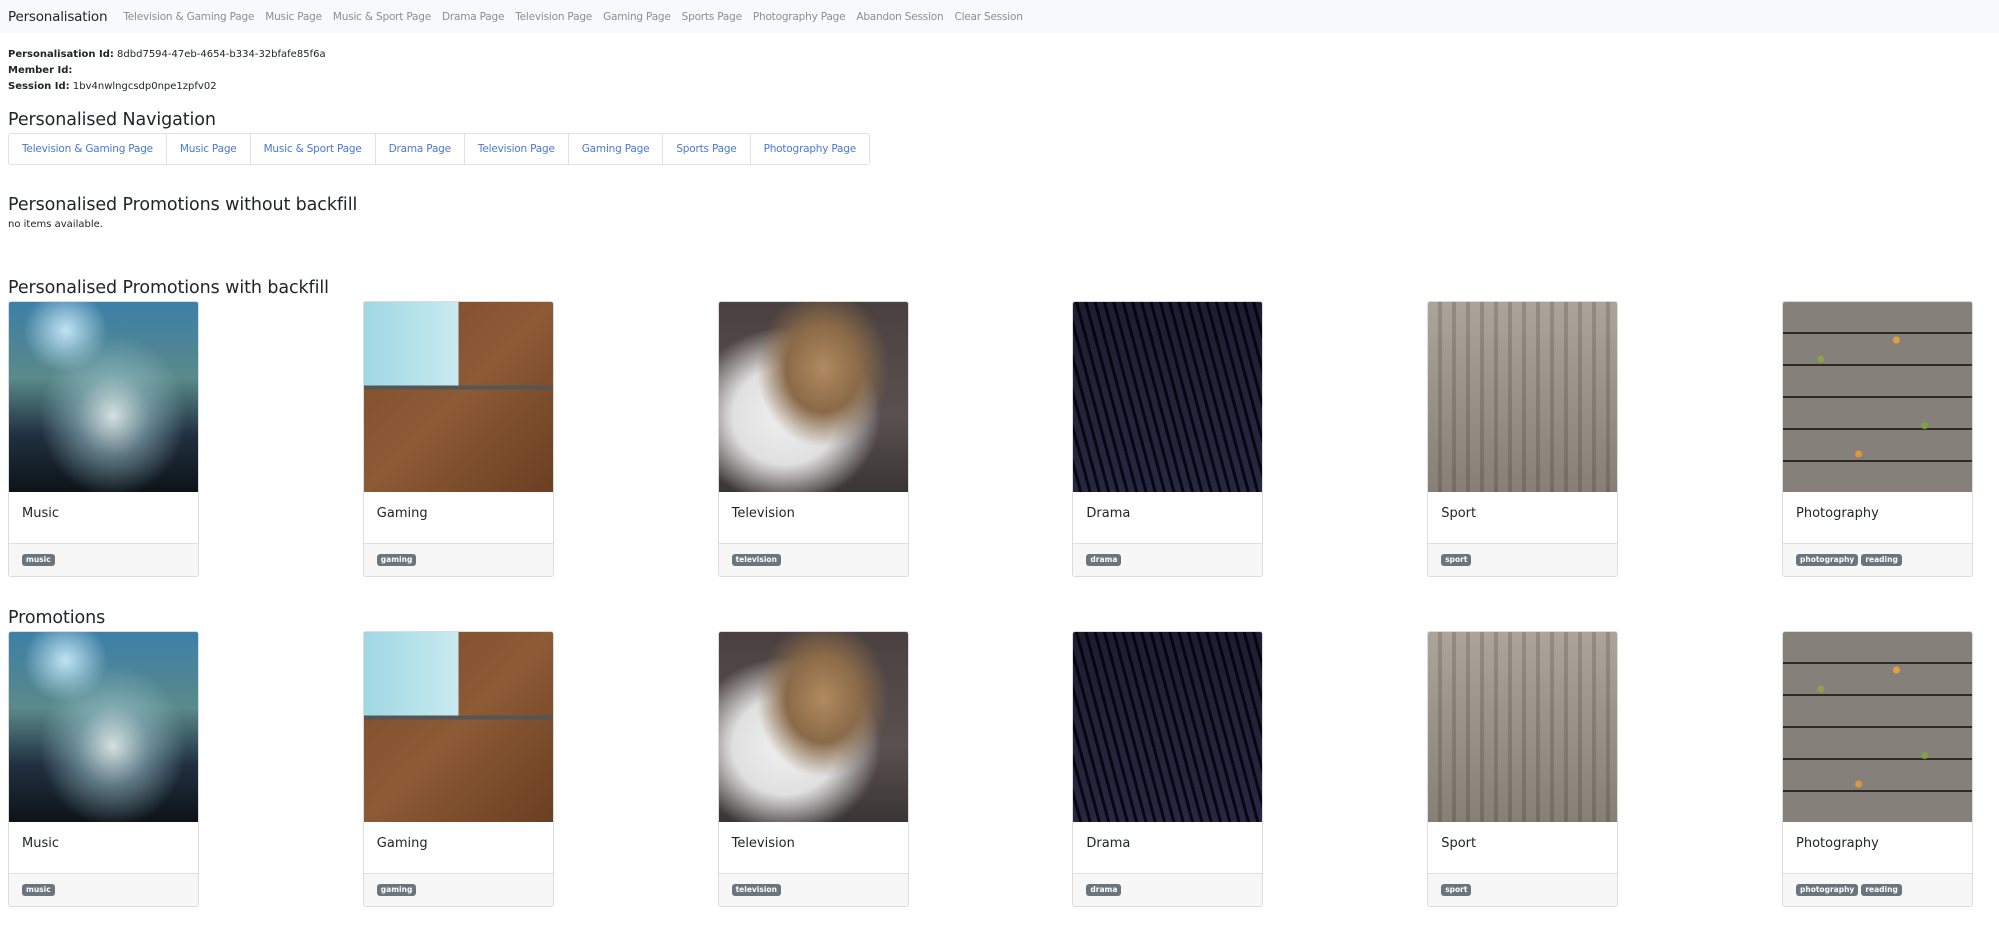  I want to click on promotions-with-backfill-heading: Personalised Promotions with backfill, so click(168, 288).